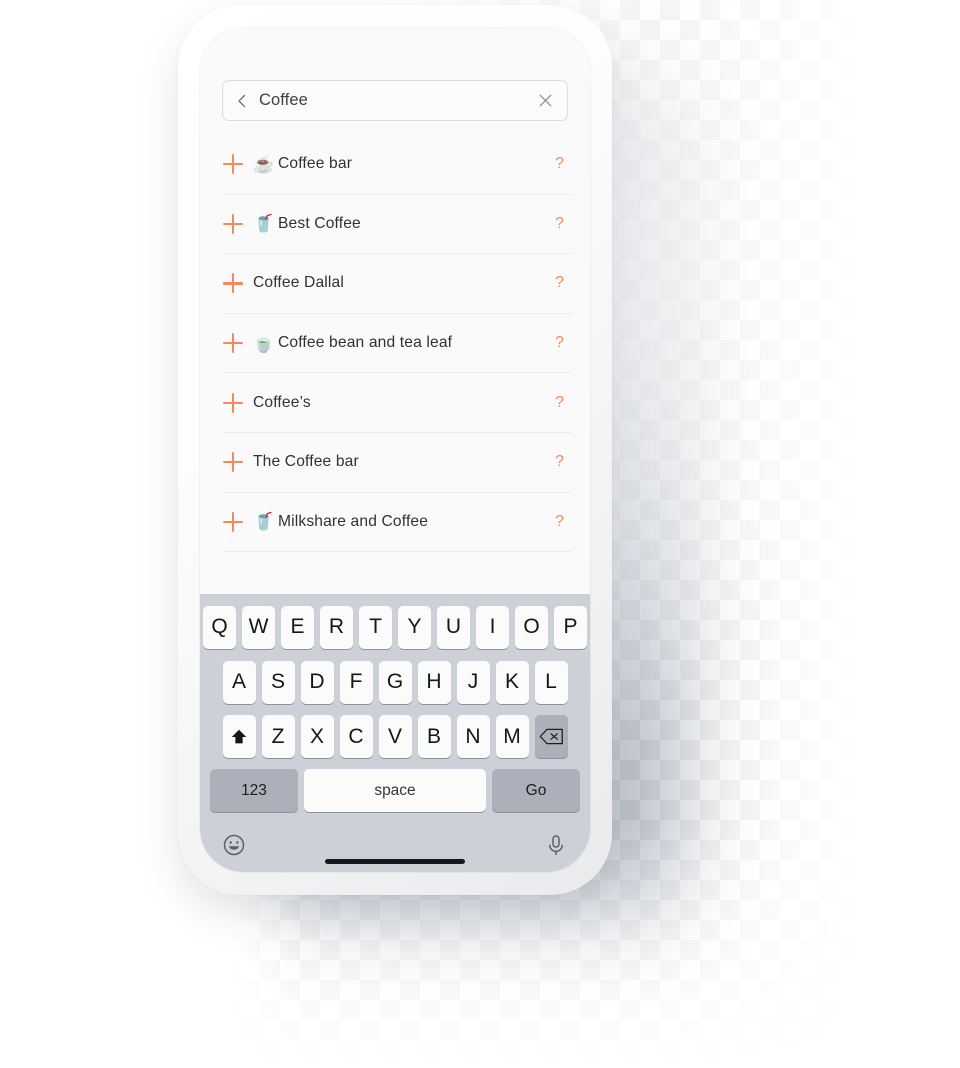 The width and height of the screenshot is (960, 1068). What do you see at coordinates (556, 845) in the screenshot?
I see `microphone-icon` at bounding box center [556, 845].